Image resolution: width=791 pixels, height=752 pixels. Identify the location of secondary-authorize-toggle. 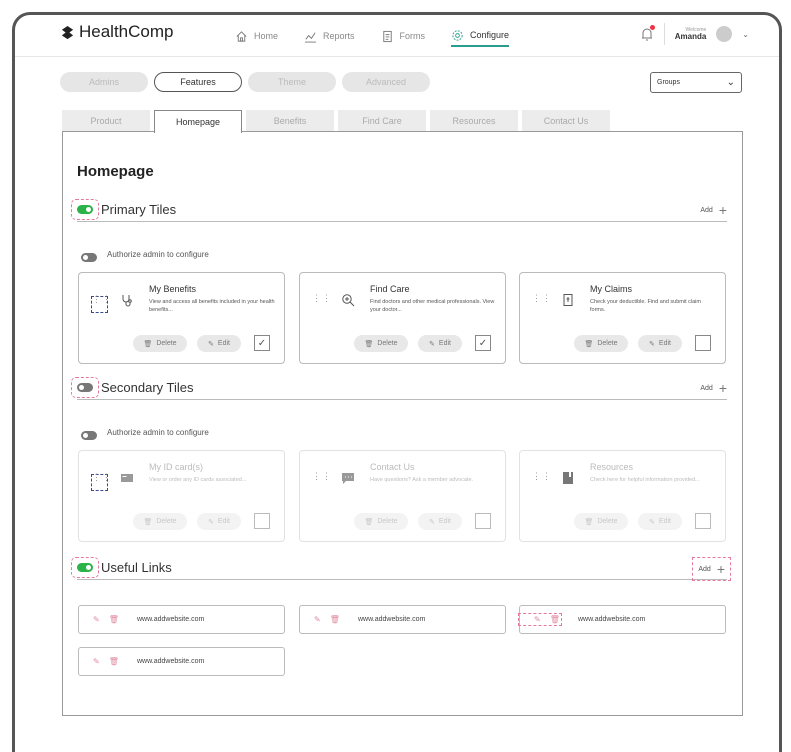
(89, 435).